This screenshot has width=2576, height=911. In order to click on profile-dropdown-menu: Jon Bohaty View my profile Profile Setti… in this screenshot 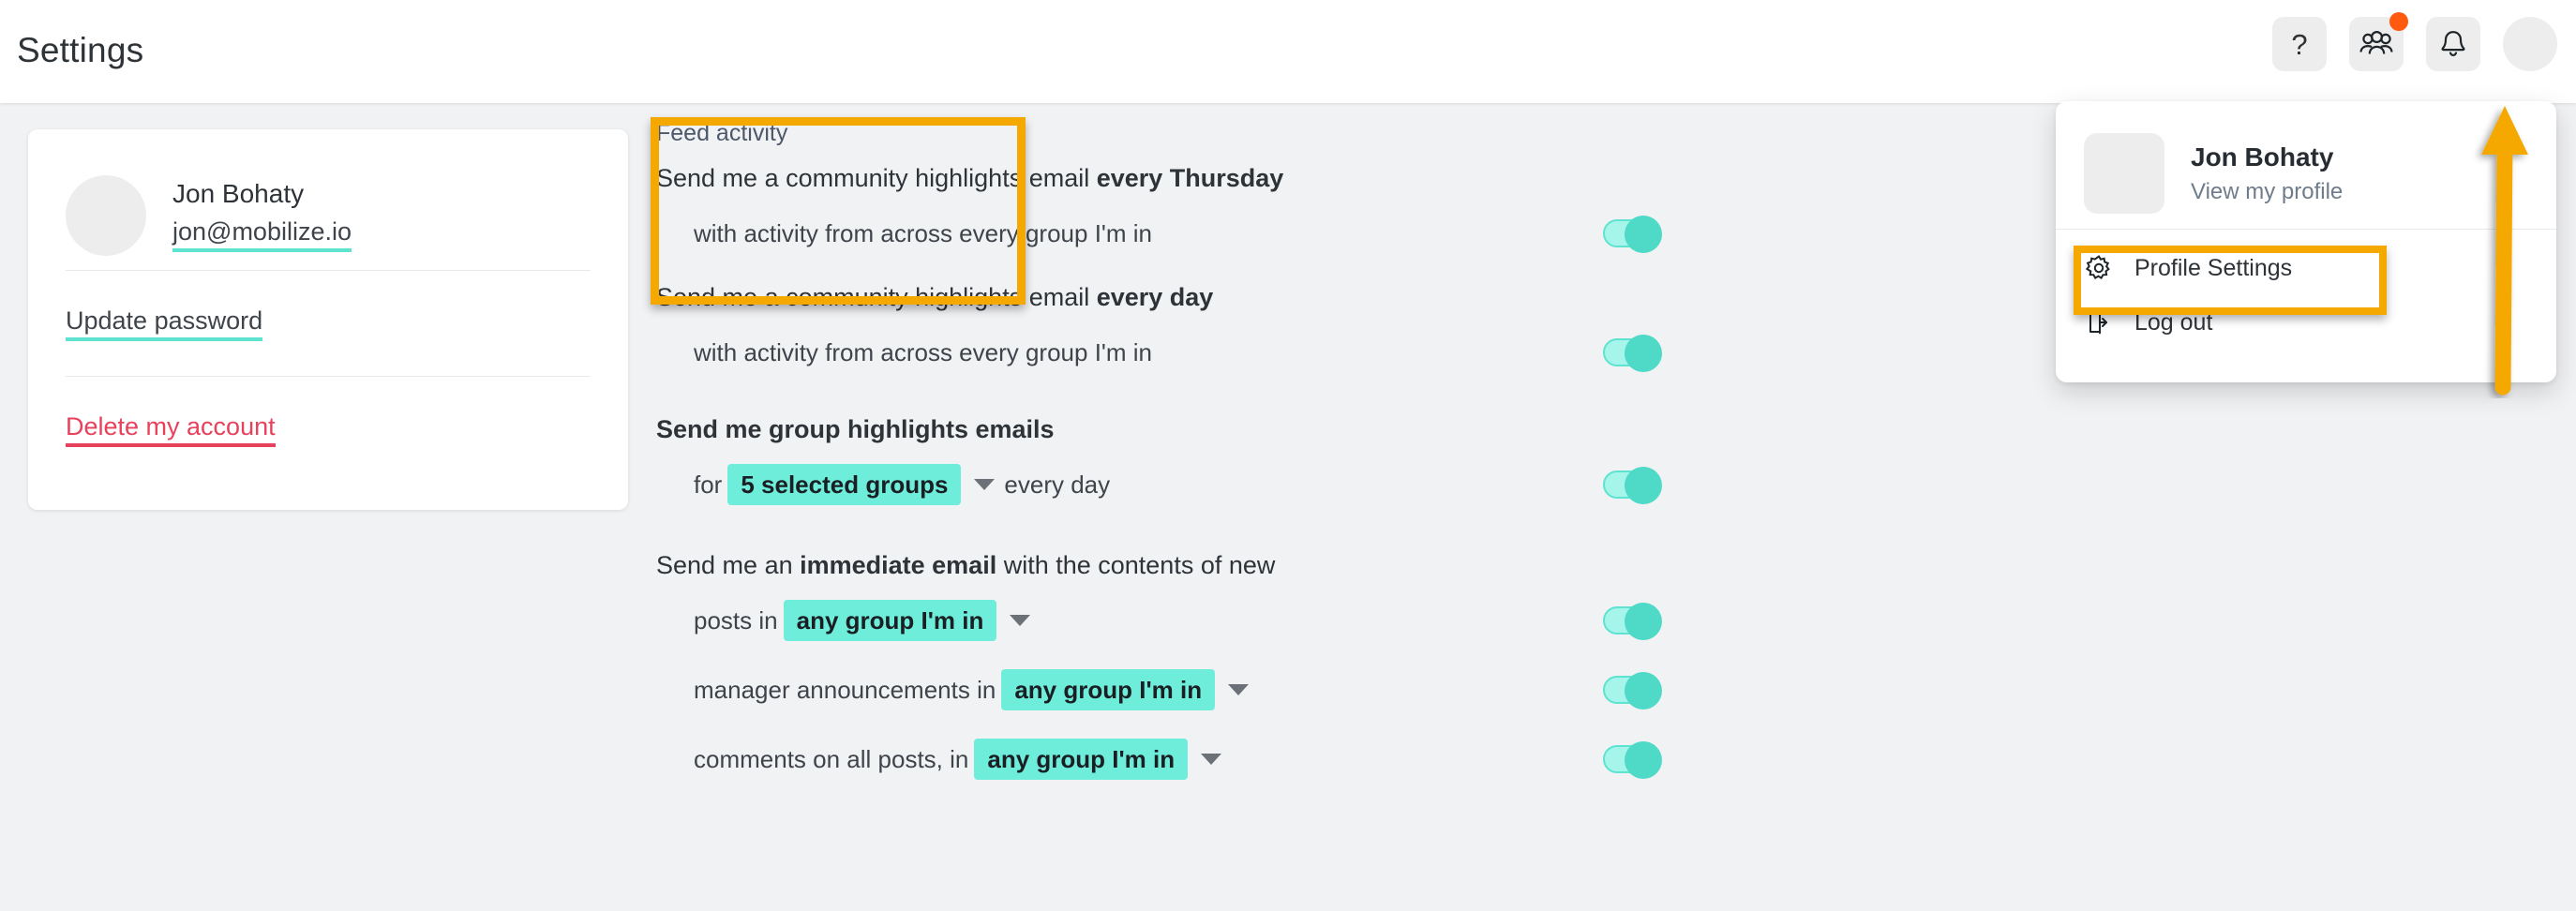, I will do `click(2306, 242)`.